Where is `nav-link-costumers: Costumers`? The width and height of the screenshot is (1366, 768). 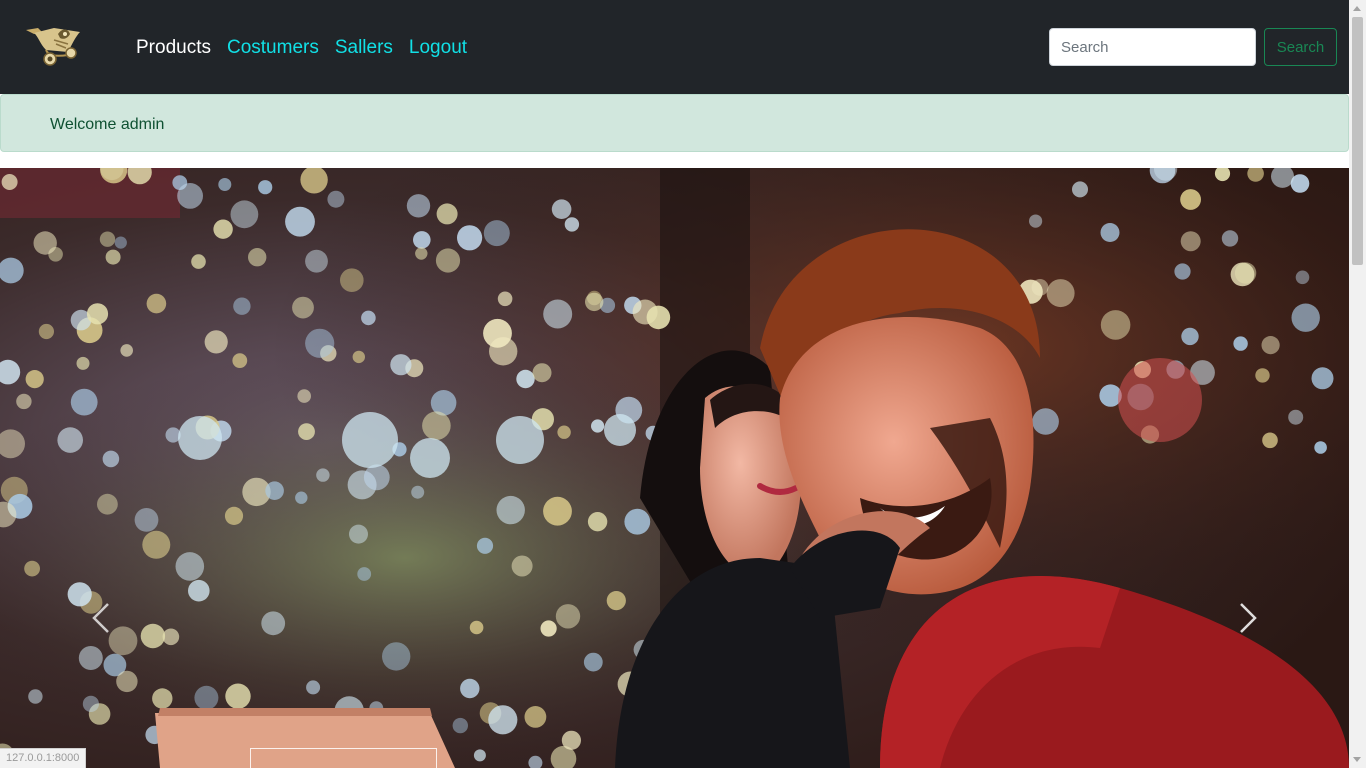 nav-link-costumers: Costumers is located at coordinates (273, 48).